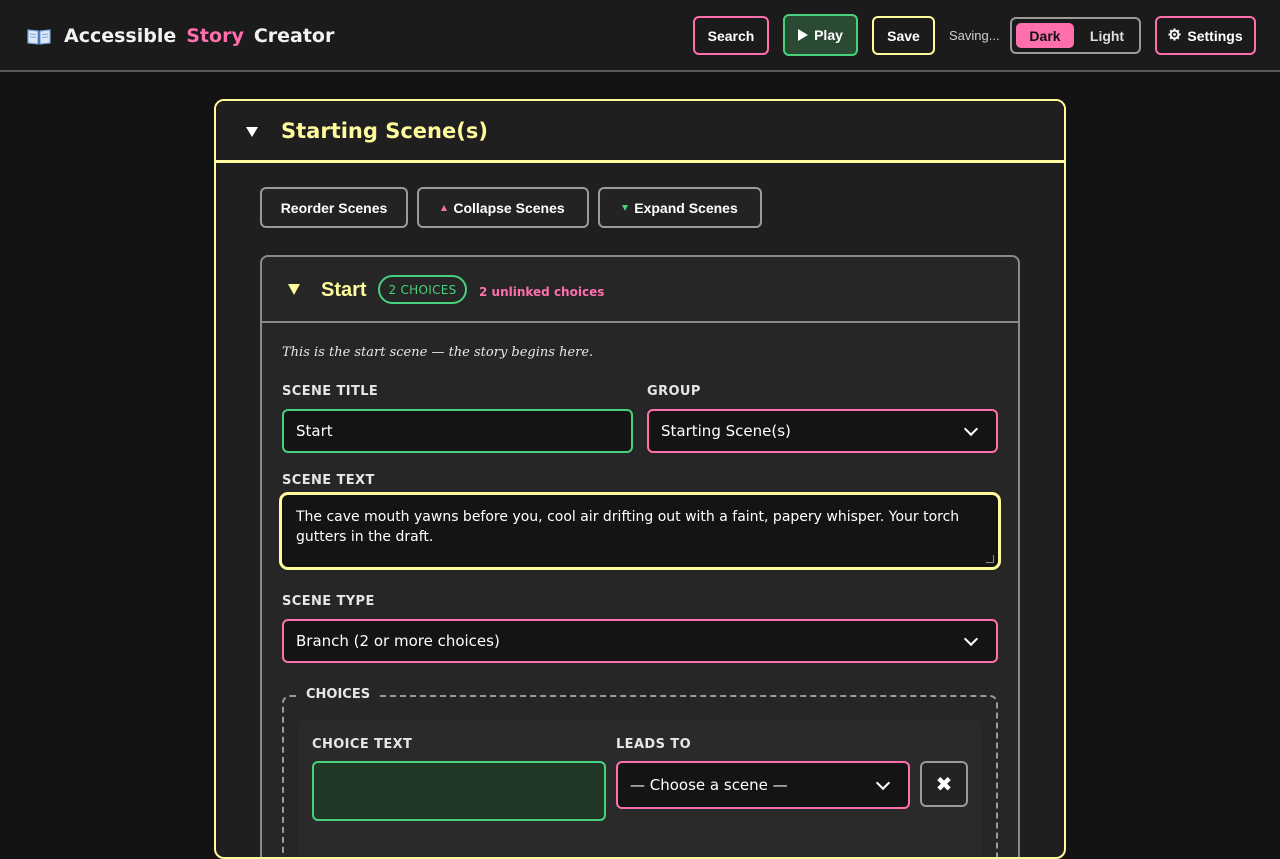  What do you see at coordinates (1215, 35) in the screenshot?
I see `settings-button-label: Settings` at bounding box center [1215, 35].